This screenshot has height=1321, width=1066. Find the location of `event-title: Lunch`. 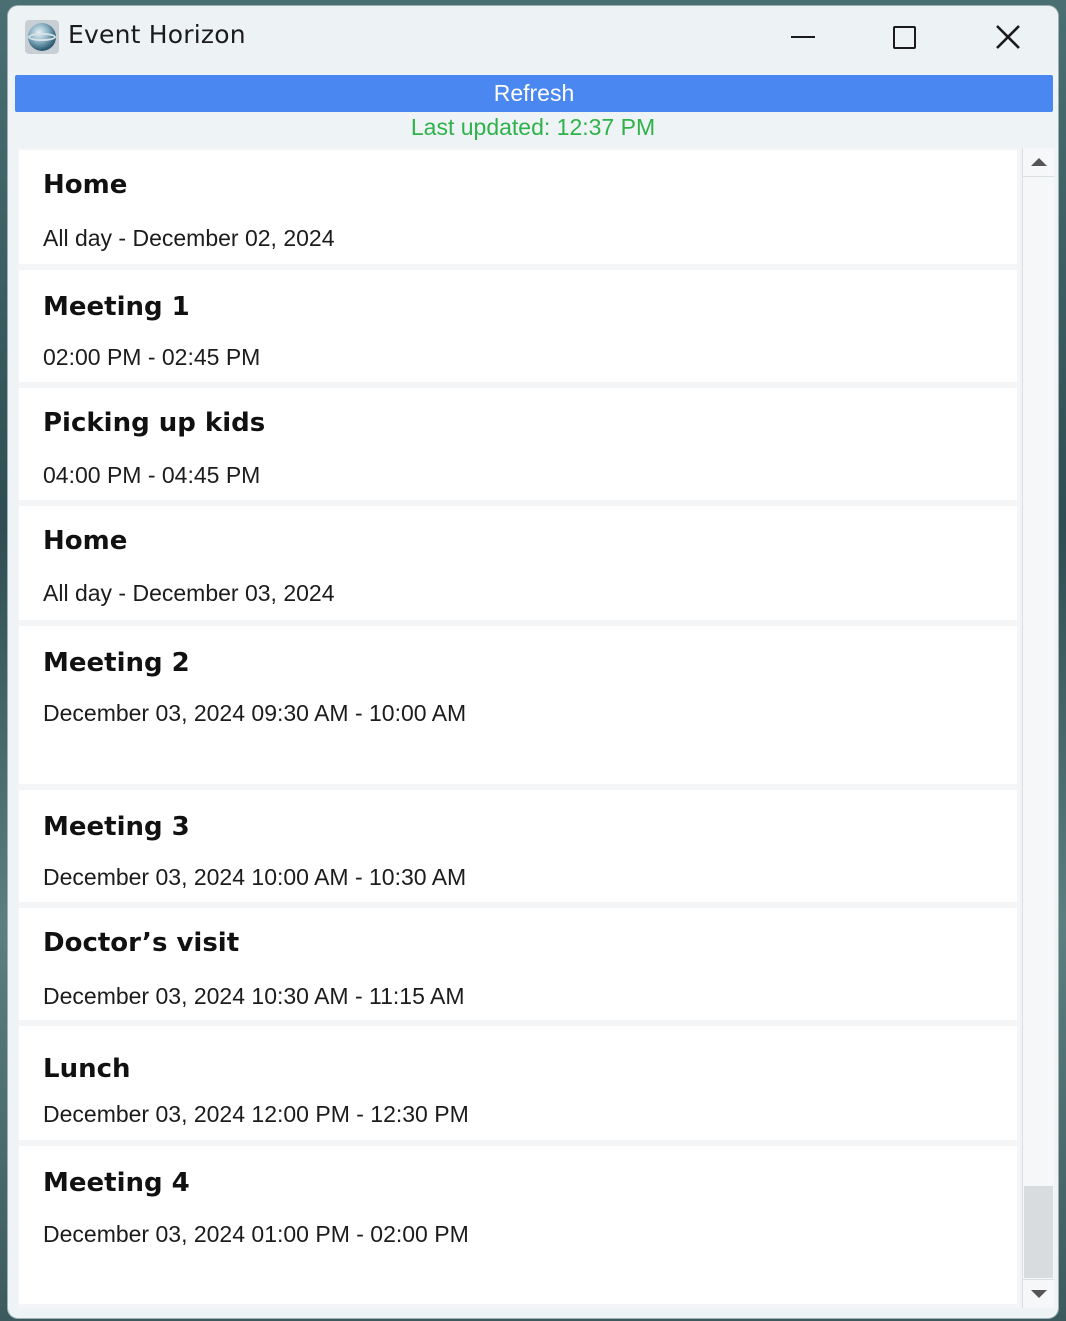

event-title: Lunch is located at coordinates (87, 1069).